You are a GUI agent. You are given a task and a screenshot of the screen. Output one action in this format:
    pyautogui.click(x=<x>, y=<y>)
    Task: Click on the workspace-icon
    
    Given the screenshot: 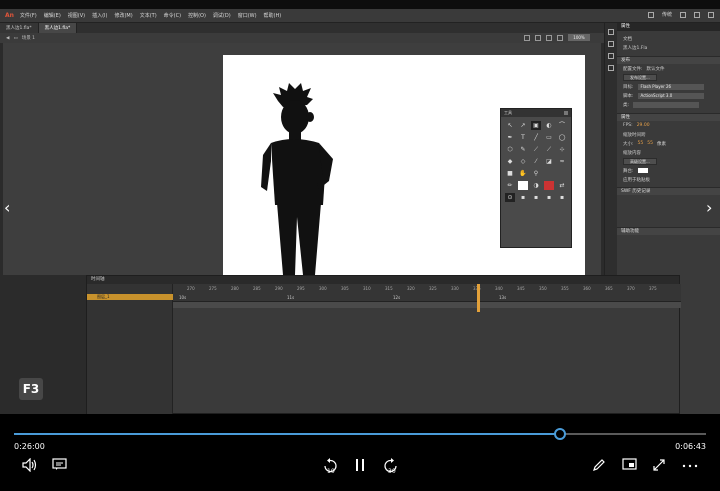 What is the action you would take?
    pyautogui.click(x=650, y=14)
    